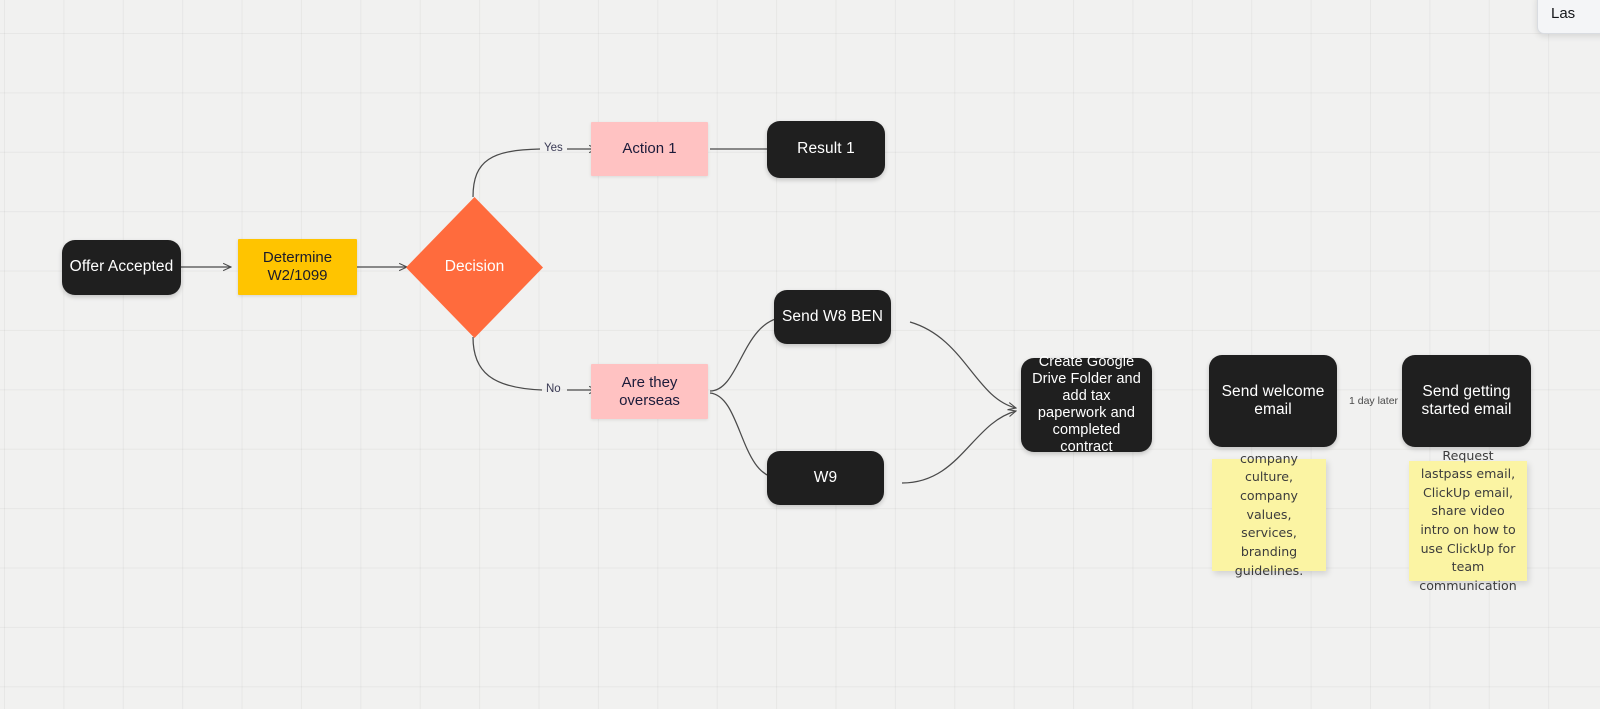  What do you see at coordinates (958, 447) in the screenshot?
I see `edge-w9-to-drive` at bounding box center [958, 447].